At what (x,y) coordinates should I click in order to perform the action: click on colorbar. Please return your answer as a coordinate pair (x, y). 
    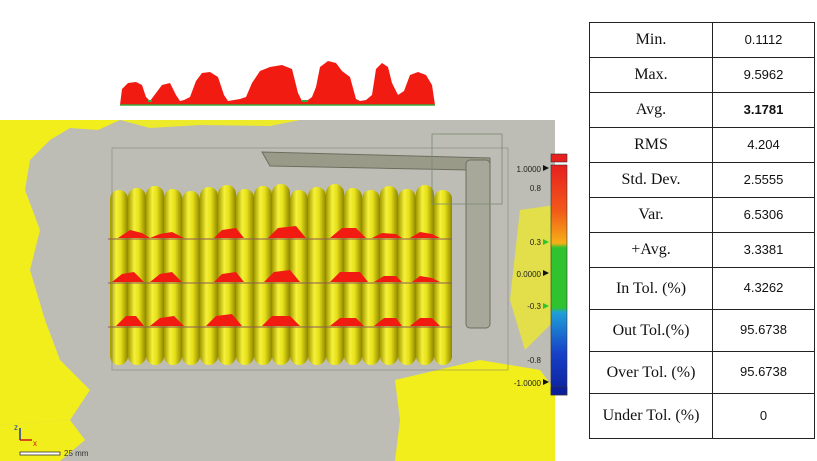
    Looking at the image, I should click on (559, 280).